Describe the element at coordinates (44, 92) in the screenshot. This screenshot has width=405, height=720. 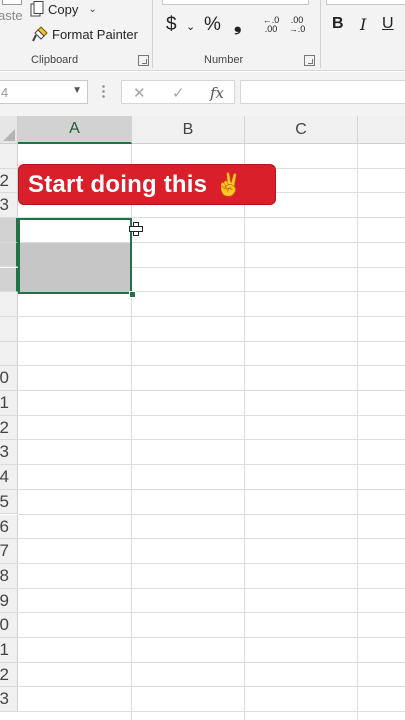
I see `name-box: 4 ▼` at that location.